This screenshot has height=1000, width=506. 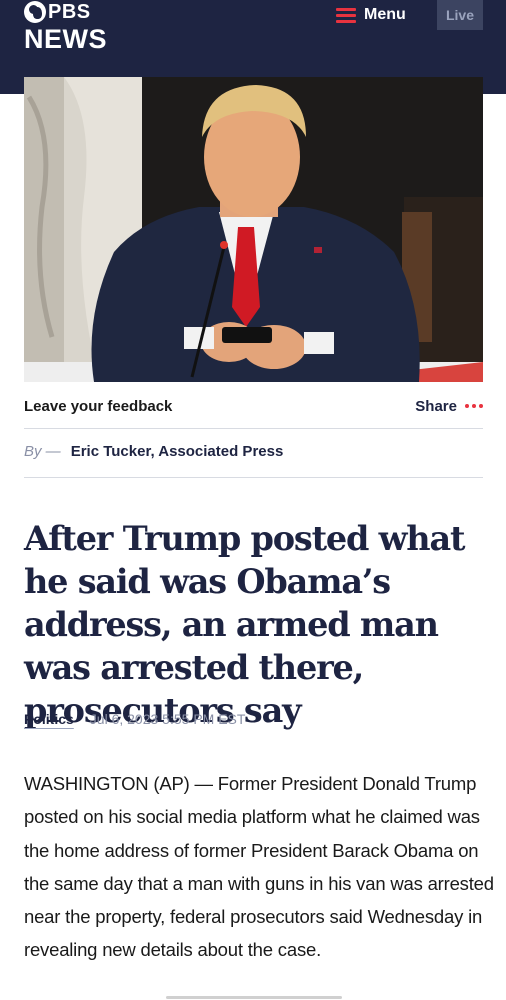 I want to click on logo-news-text: NEWS, so click(x=65, y=39).